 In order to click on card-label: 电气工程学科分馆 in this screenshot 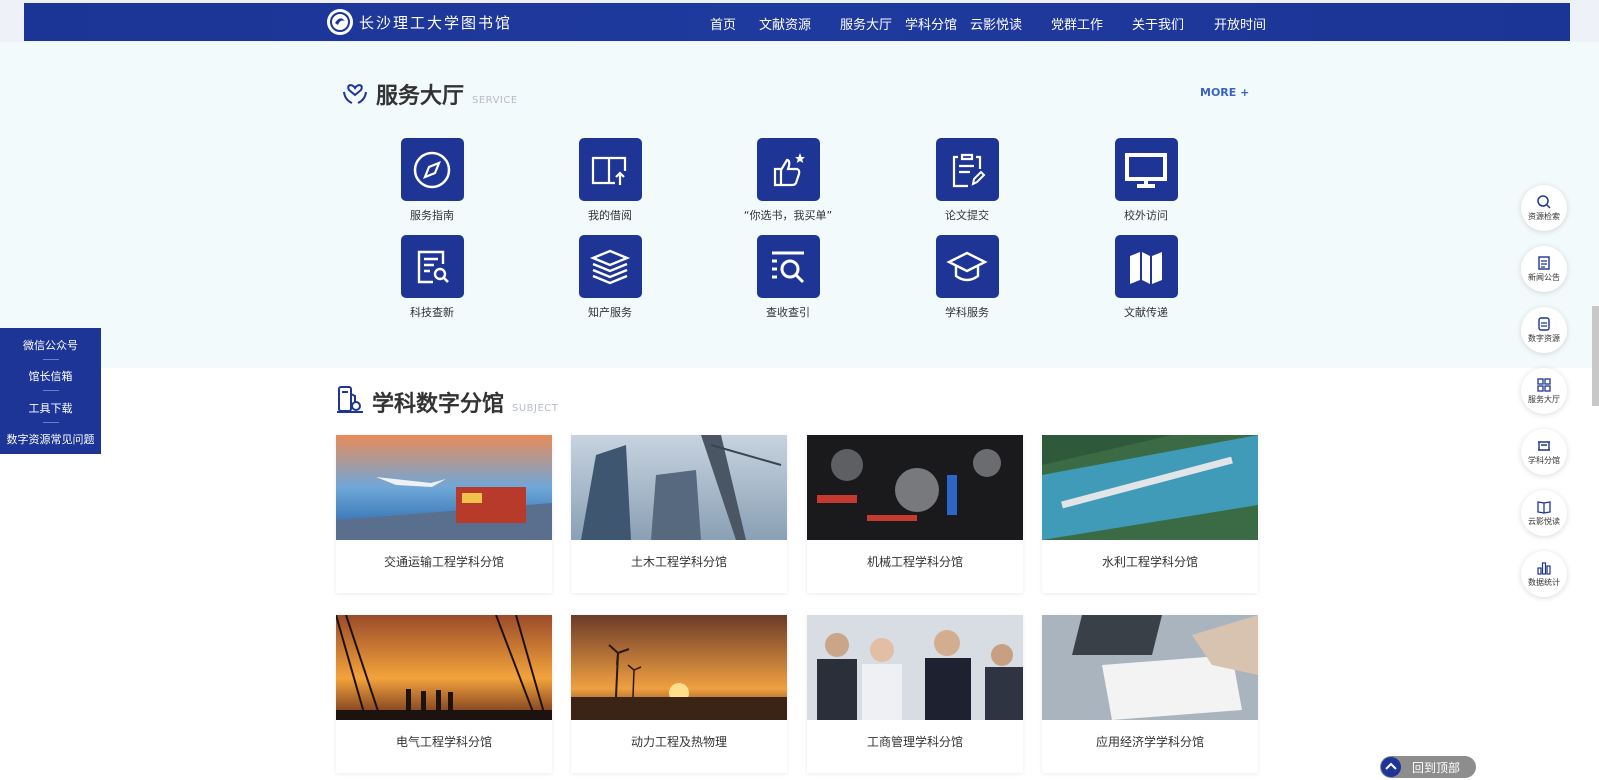, I will do `click(443, 742)`.